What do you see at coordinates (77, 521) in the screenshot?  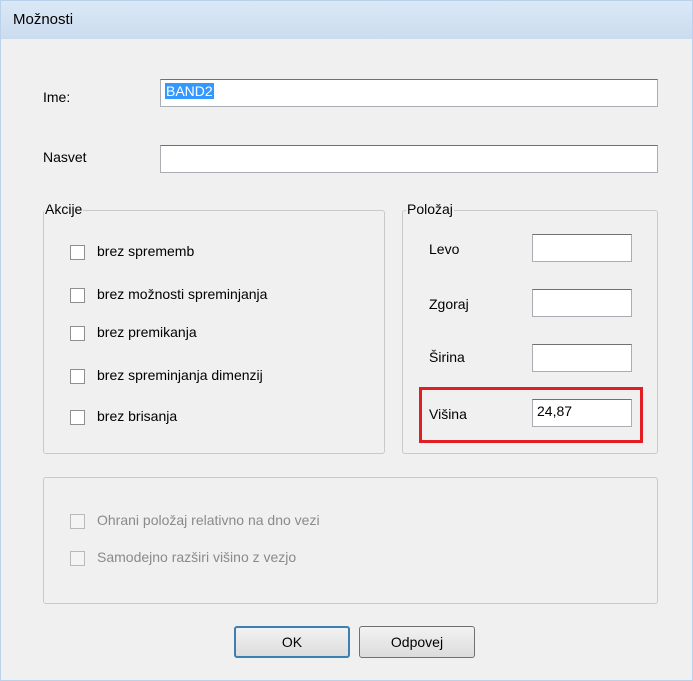 I see `ohrani-polozaj-checkbox` at bounding box center [77, 521].